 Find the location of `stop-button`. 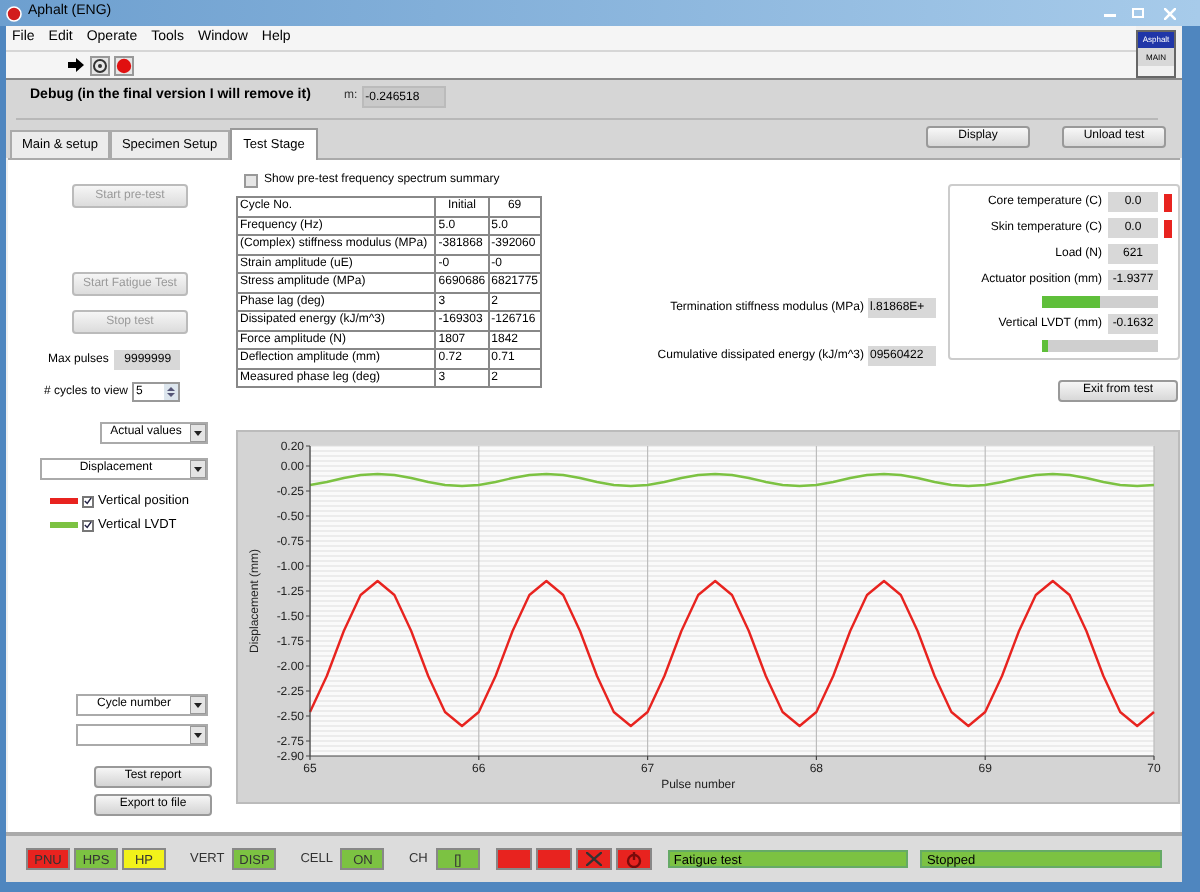

stop-button is located at coordinates (124, 65).